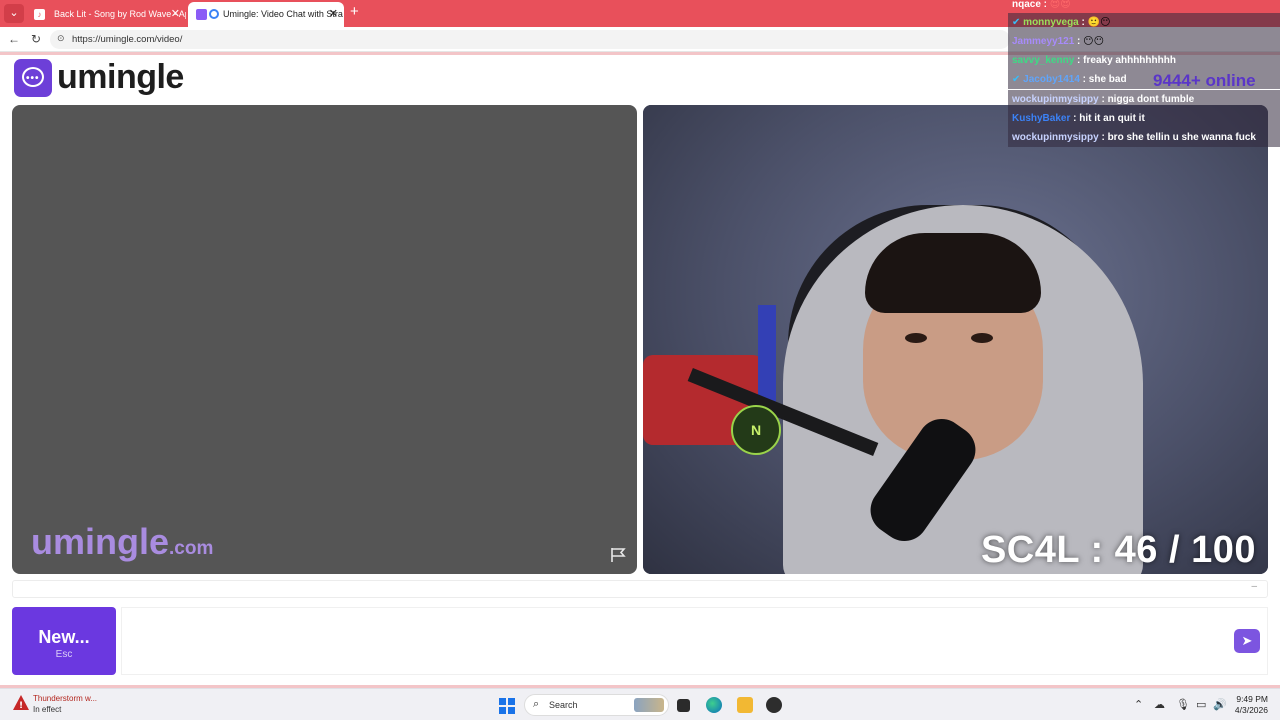 This screenshot has height=720, width=1280. Describe the element at coordinates (283, 14) in the screenshot. I see `tab-title: Umingle: Video Chat with Stra` at that location.